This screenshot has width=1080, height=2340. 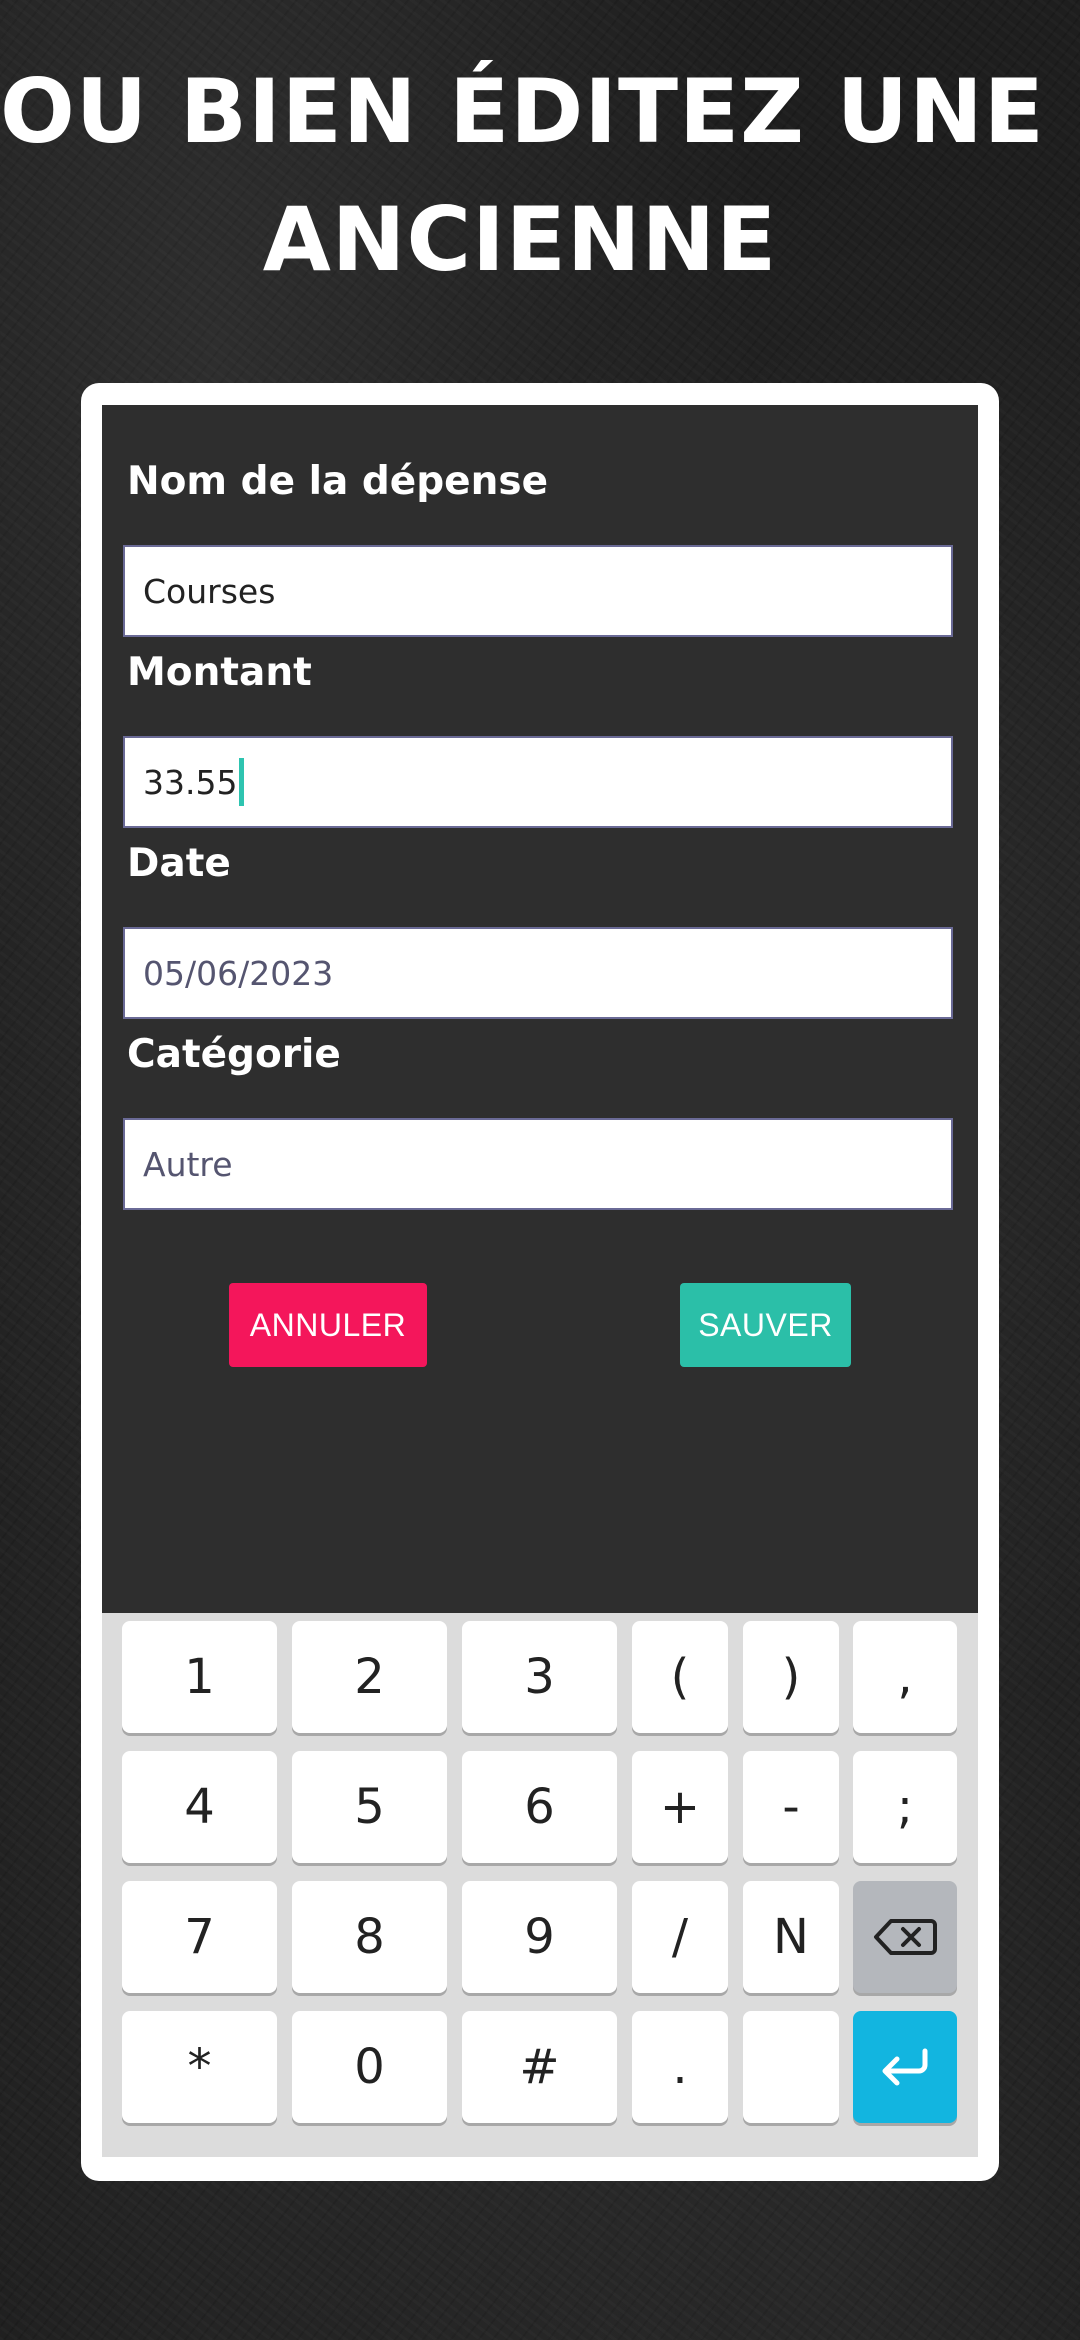 What do you see at coordinates (522, 176) in the screenshot?
I see `headline: OU BIEN ÉDITEZ UNE ANCIENNE` at bounding box center [522, 176].